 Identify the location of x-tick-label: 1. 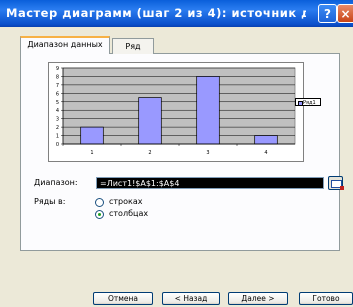
(91, 153).